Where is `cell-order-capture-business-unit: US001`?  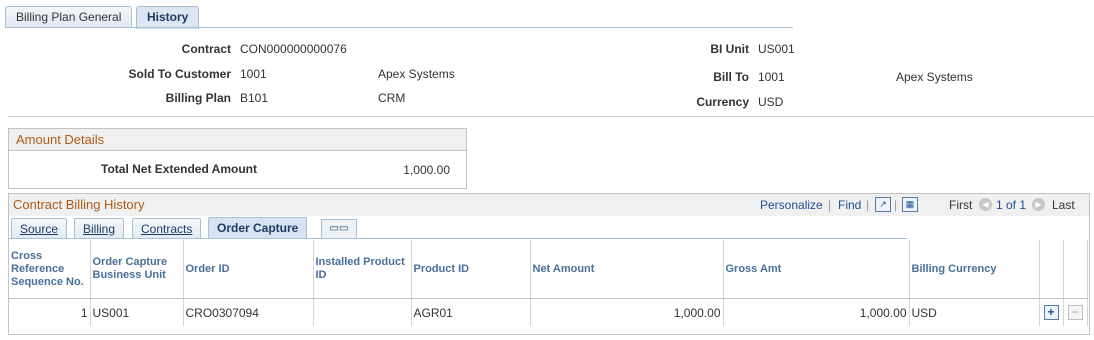 cell-order-capture-business-unit: US001 is located at coordinates (137, 312).